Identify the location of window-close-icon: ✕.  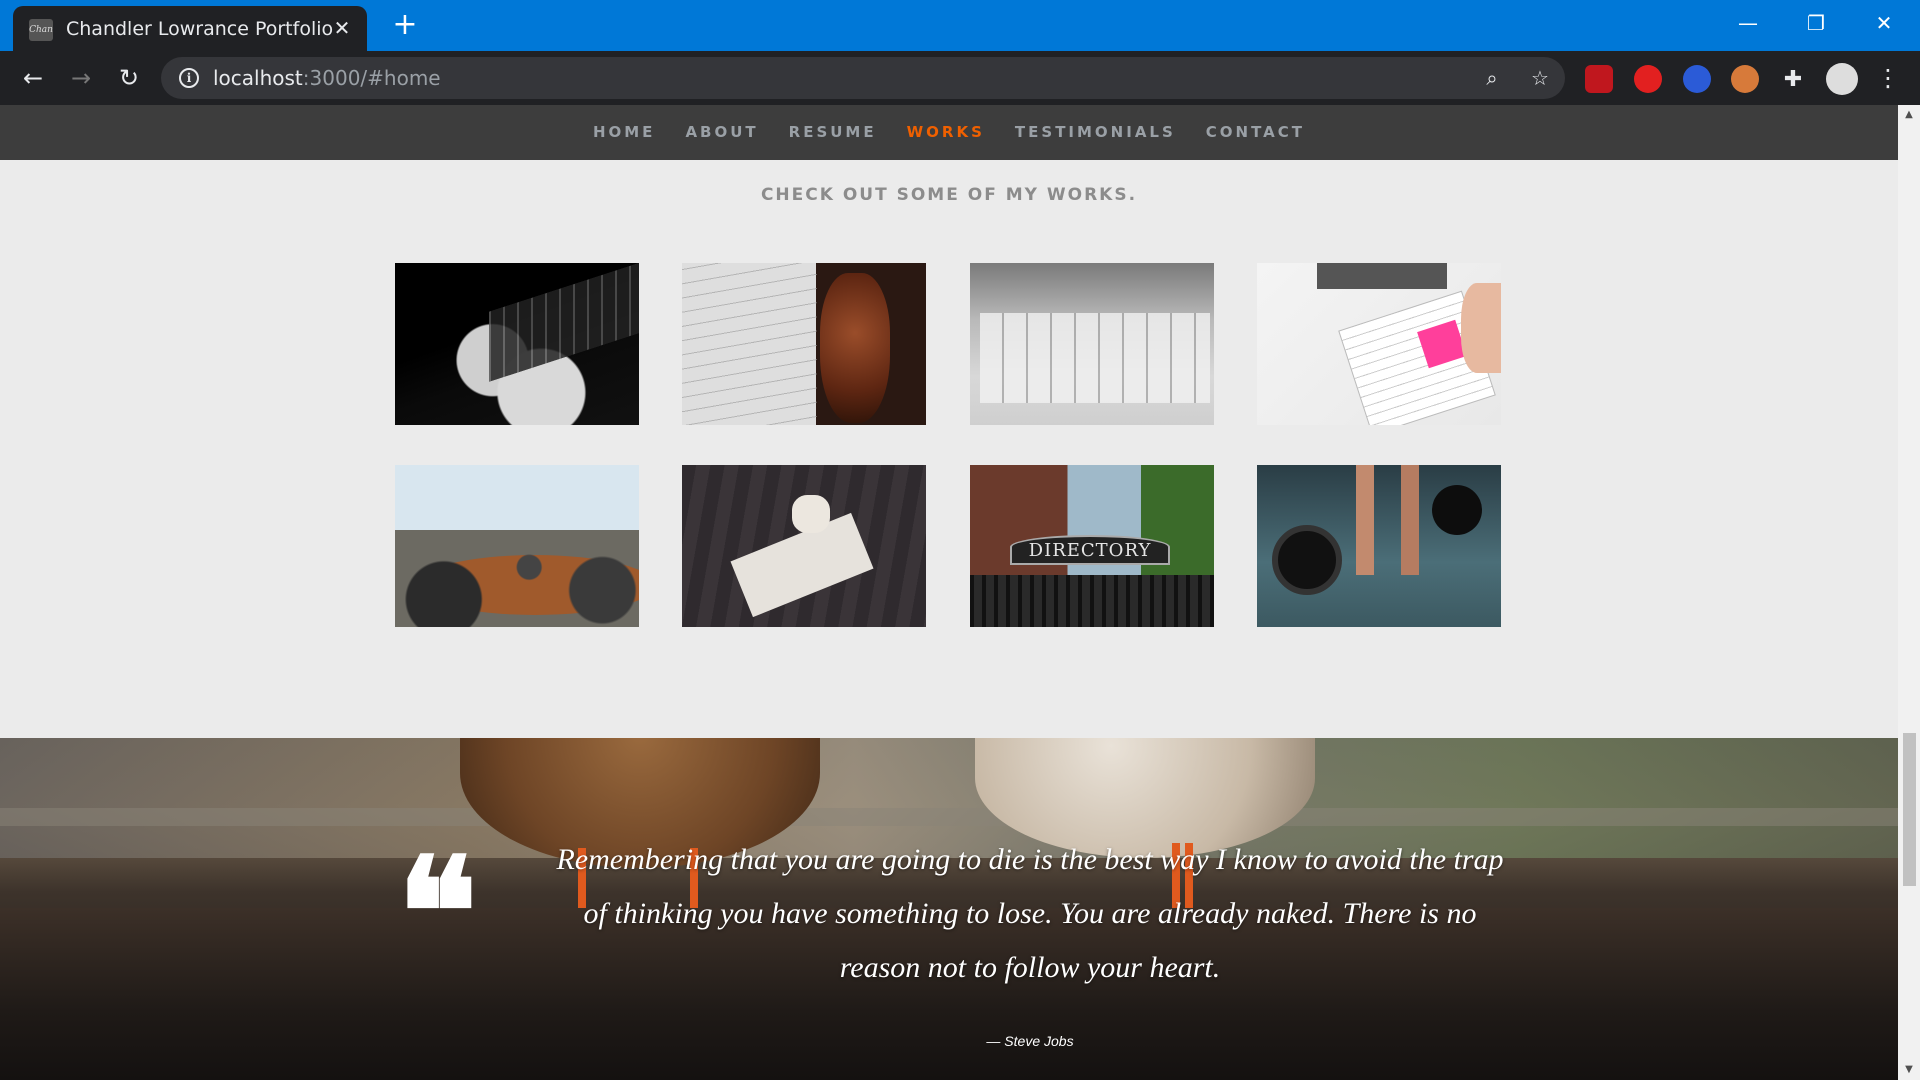
(1884, 23).